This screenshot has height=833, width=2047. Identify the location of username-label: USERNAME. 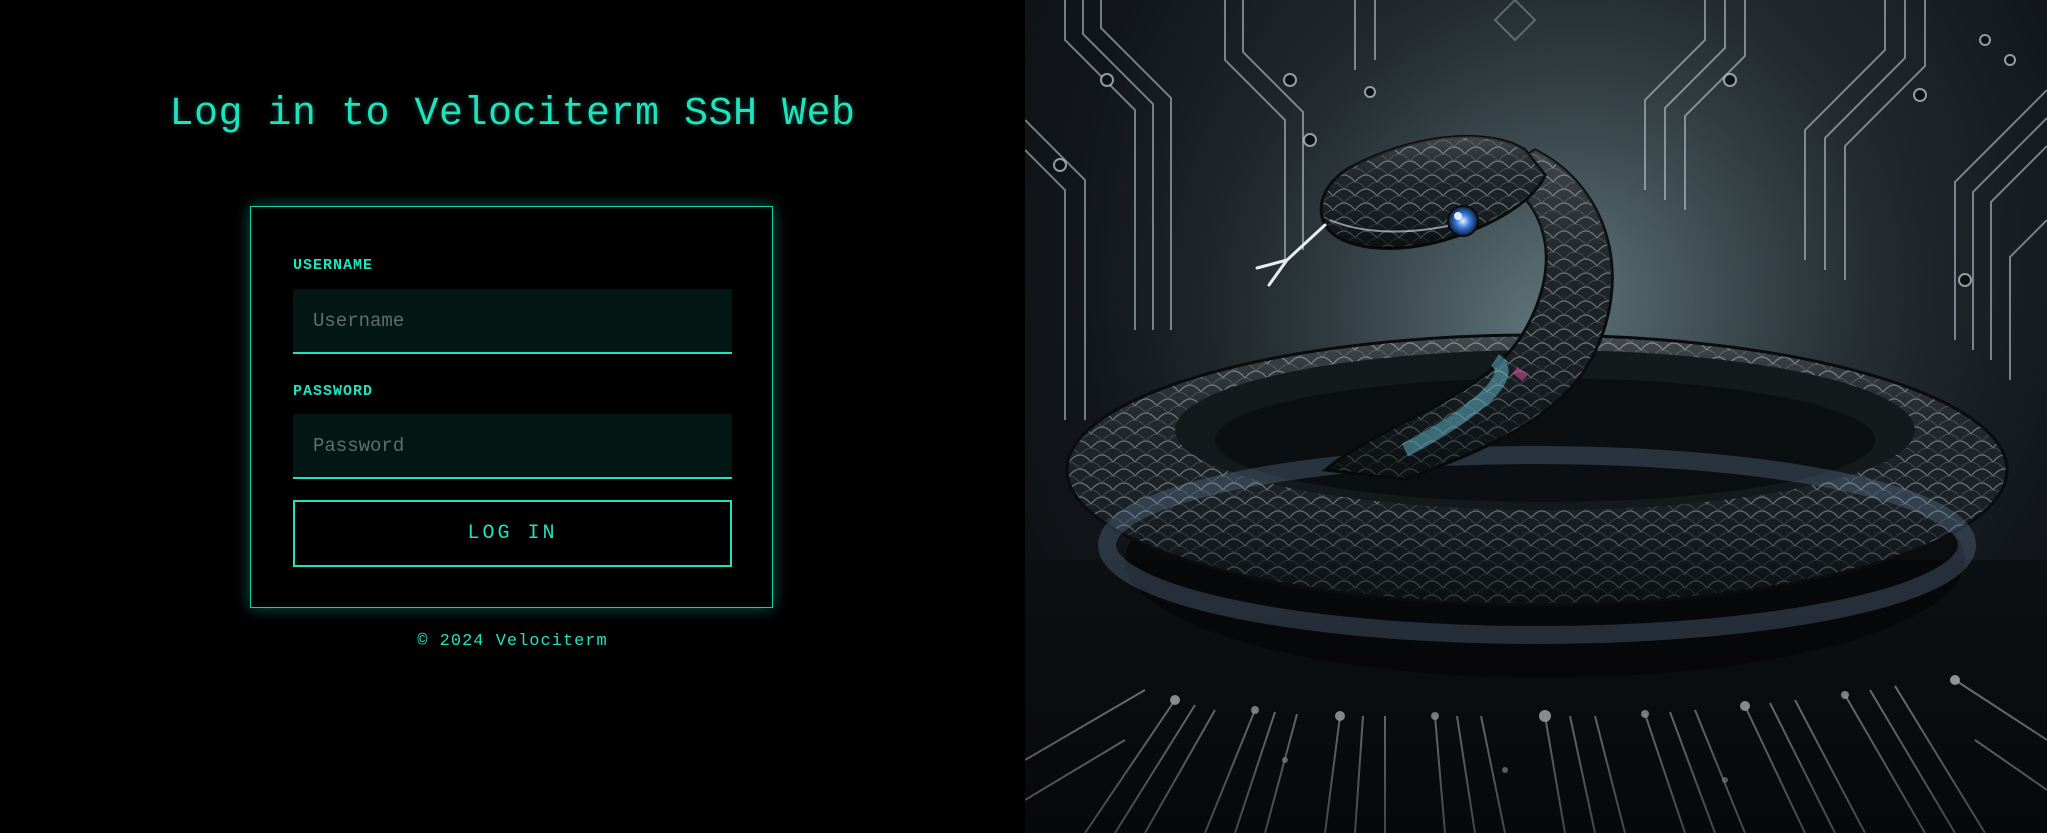
(333, 265).